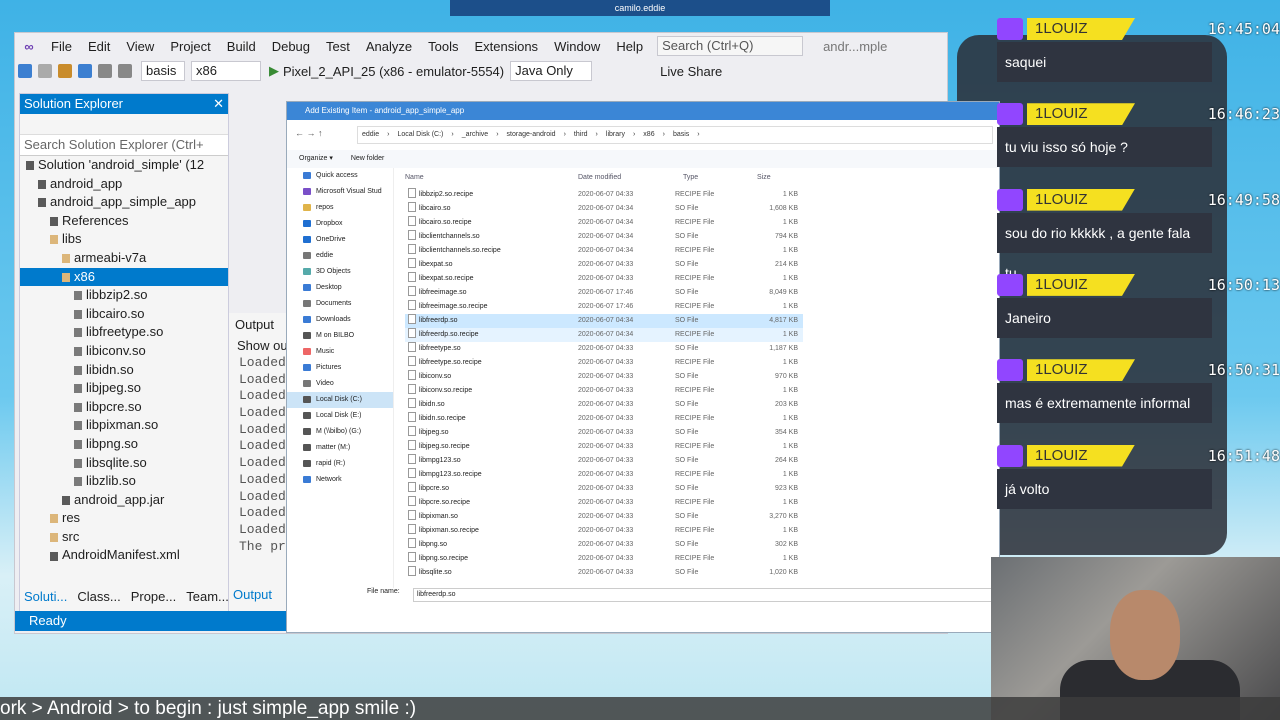  I want to click on tree-item: libcairo.so, so click(124, 314).